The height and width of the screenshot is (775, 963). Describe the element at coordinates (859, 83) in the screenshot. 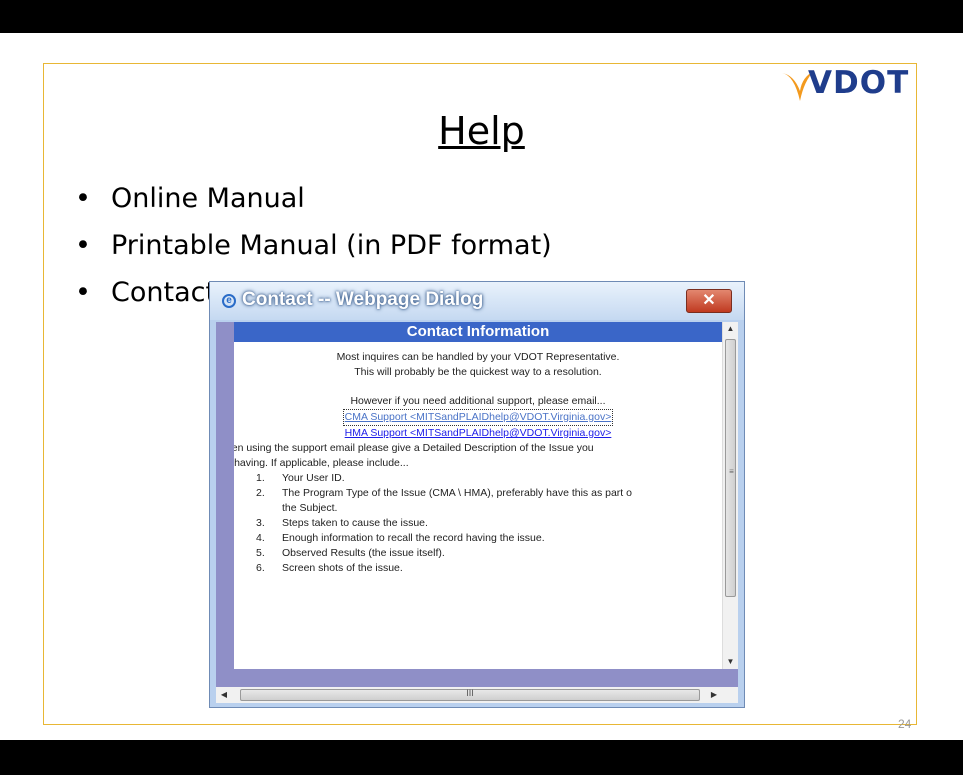

I see `vdot-logo-text: VDOT` at that location.